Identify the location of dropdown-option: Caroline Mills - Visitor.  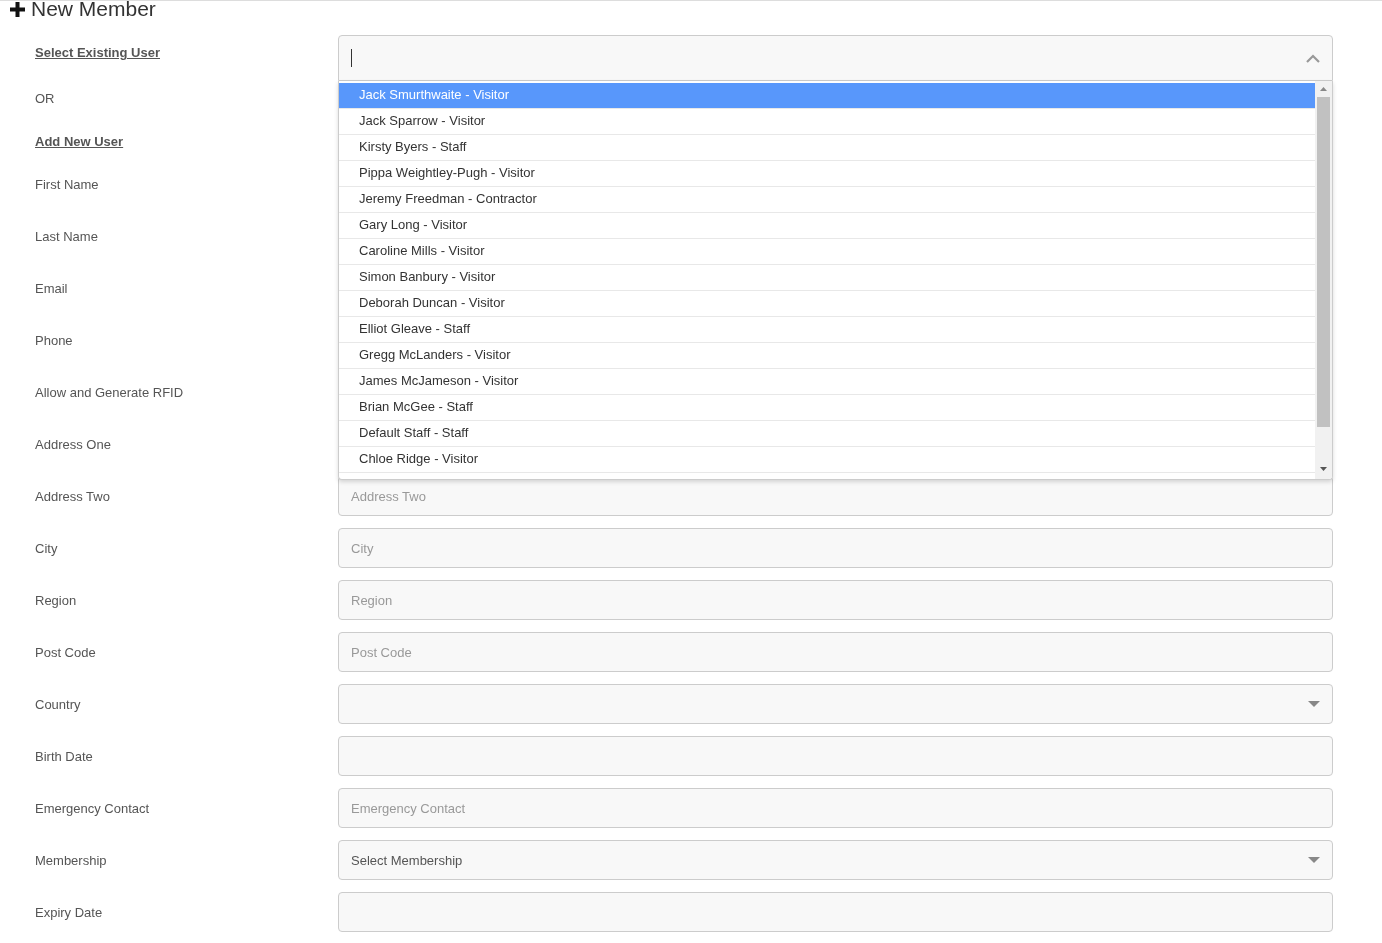
(827, 252).